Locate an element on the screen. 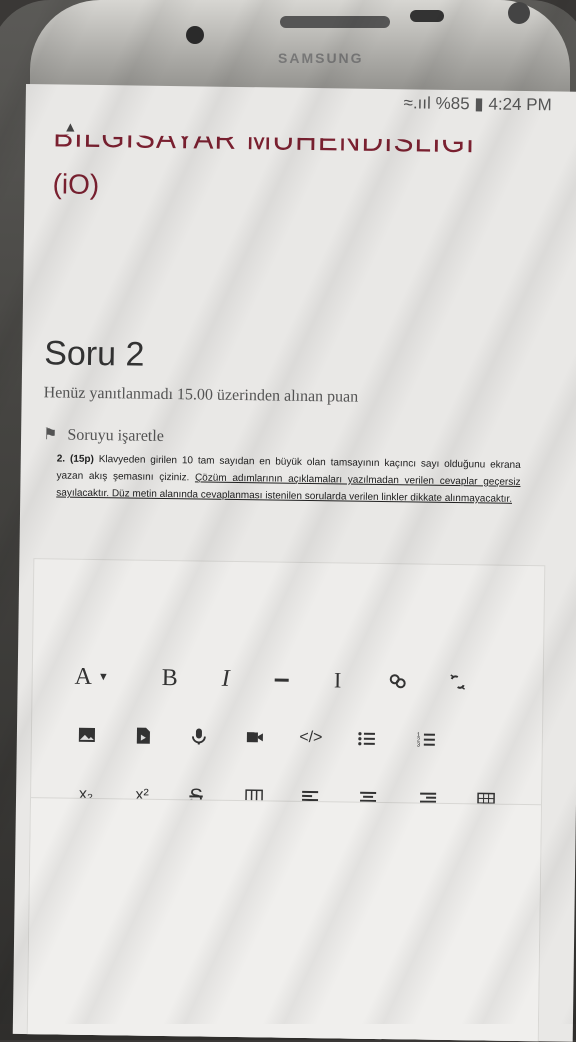 This screenshot has height=1042, width=576. svg-text: 3 is located at coordinates (419, 746).